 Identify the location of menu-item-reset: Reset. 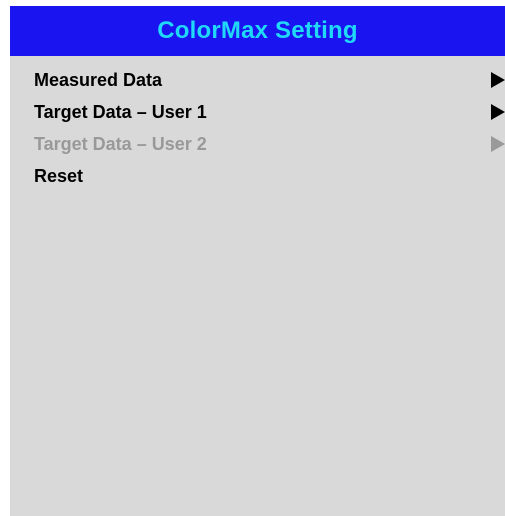
(257, 176).